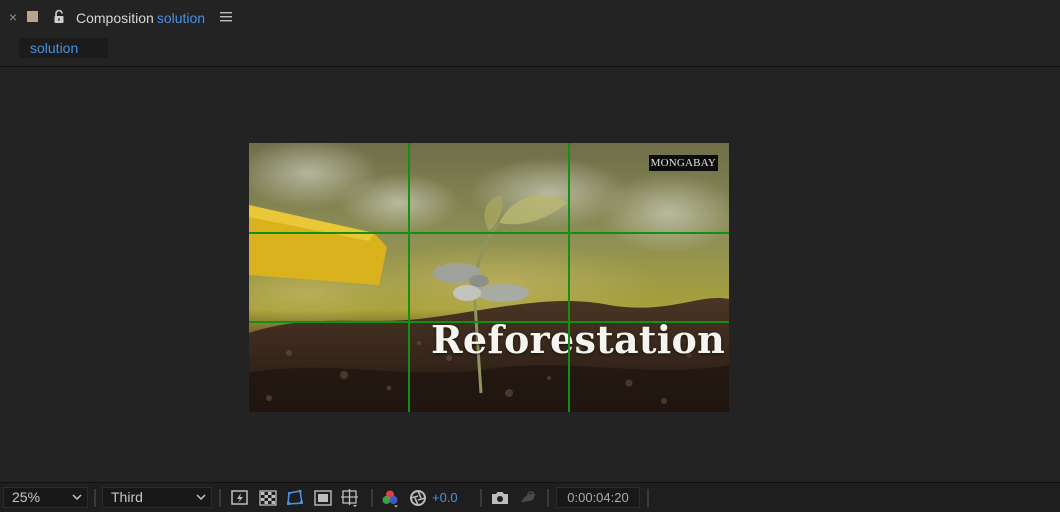 The width and height of the screenshot is (1060, 512). What do you see at coordinates (530, 18) in the screenshot?
I see `panel-header: × Composition solution` at bounding box center [530, 18].